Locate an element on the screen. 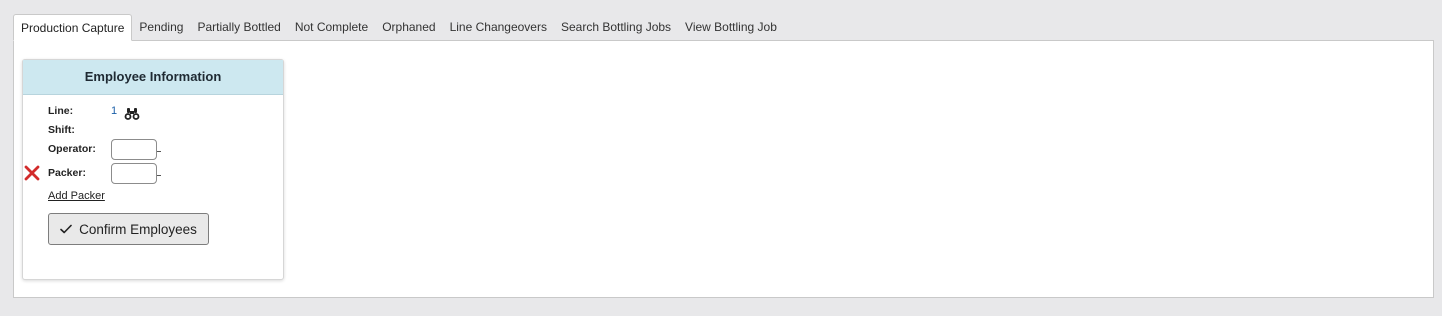 This screenshot has width=1442, height=316. shift-label: Shift: is located at coordinates (61, 130).